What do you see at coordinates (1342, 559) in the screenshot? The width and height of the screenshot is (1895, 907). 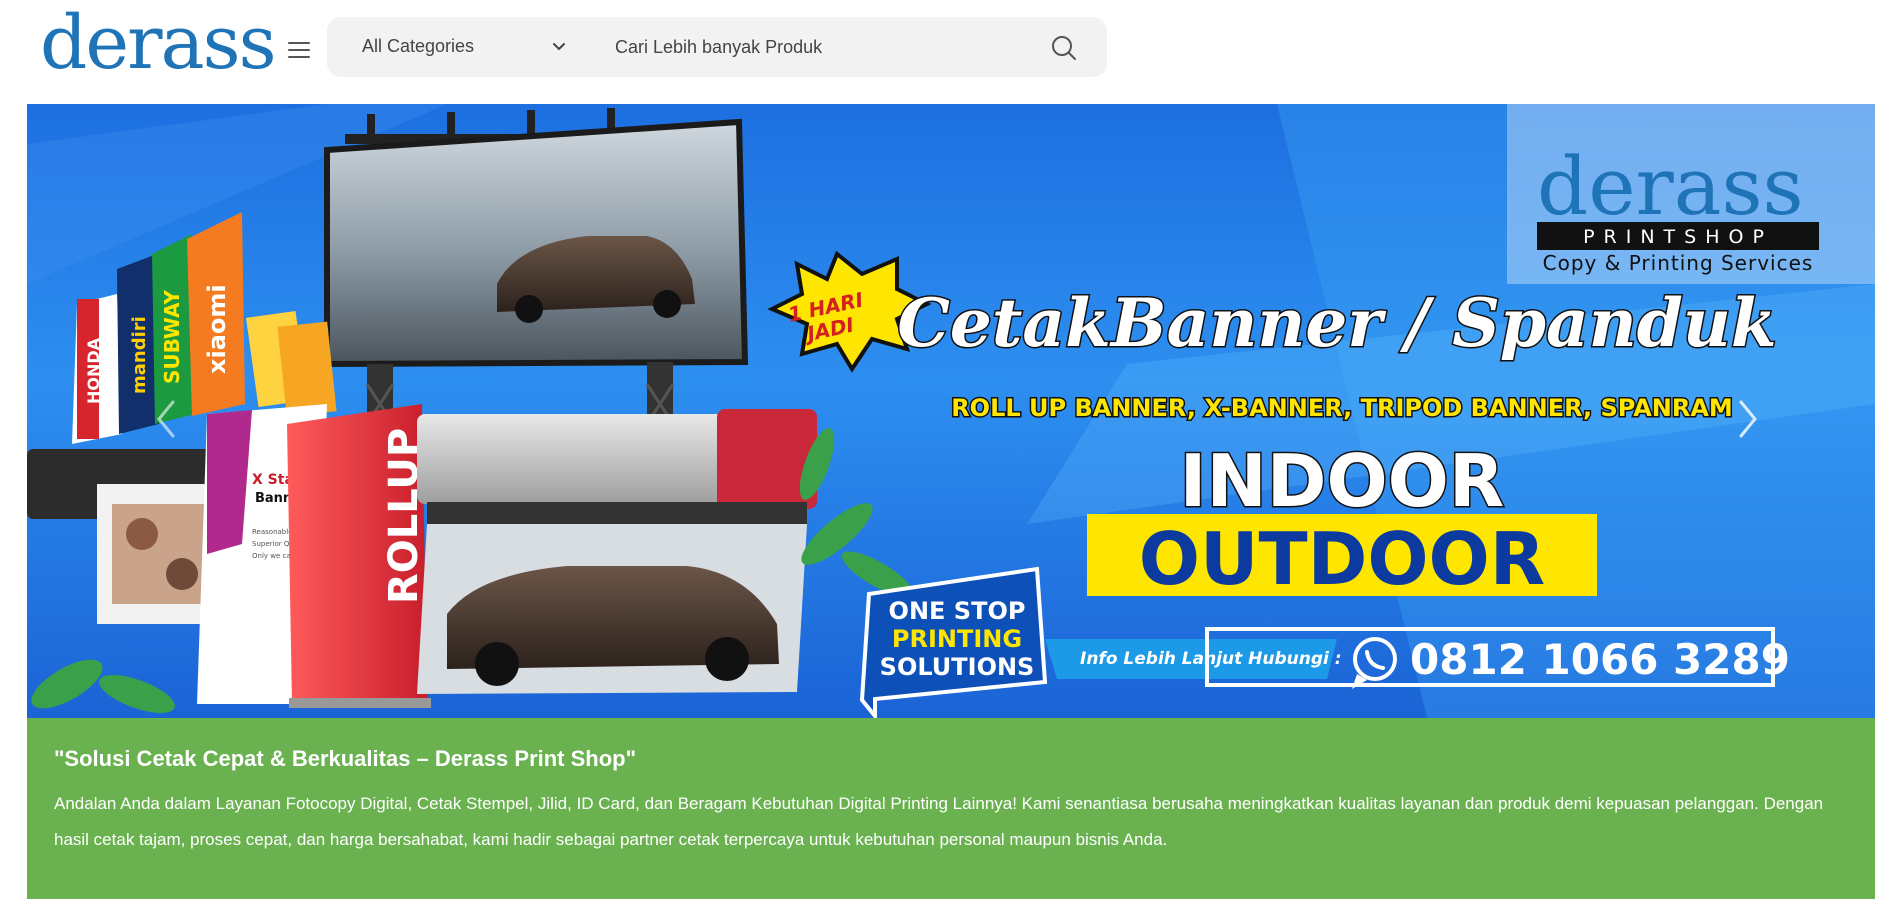 I see `outdoor-text: OUTDOOR` at bounding box center [1342, 559].